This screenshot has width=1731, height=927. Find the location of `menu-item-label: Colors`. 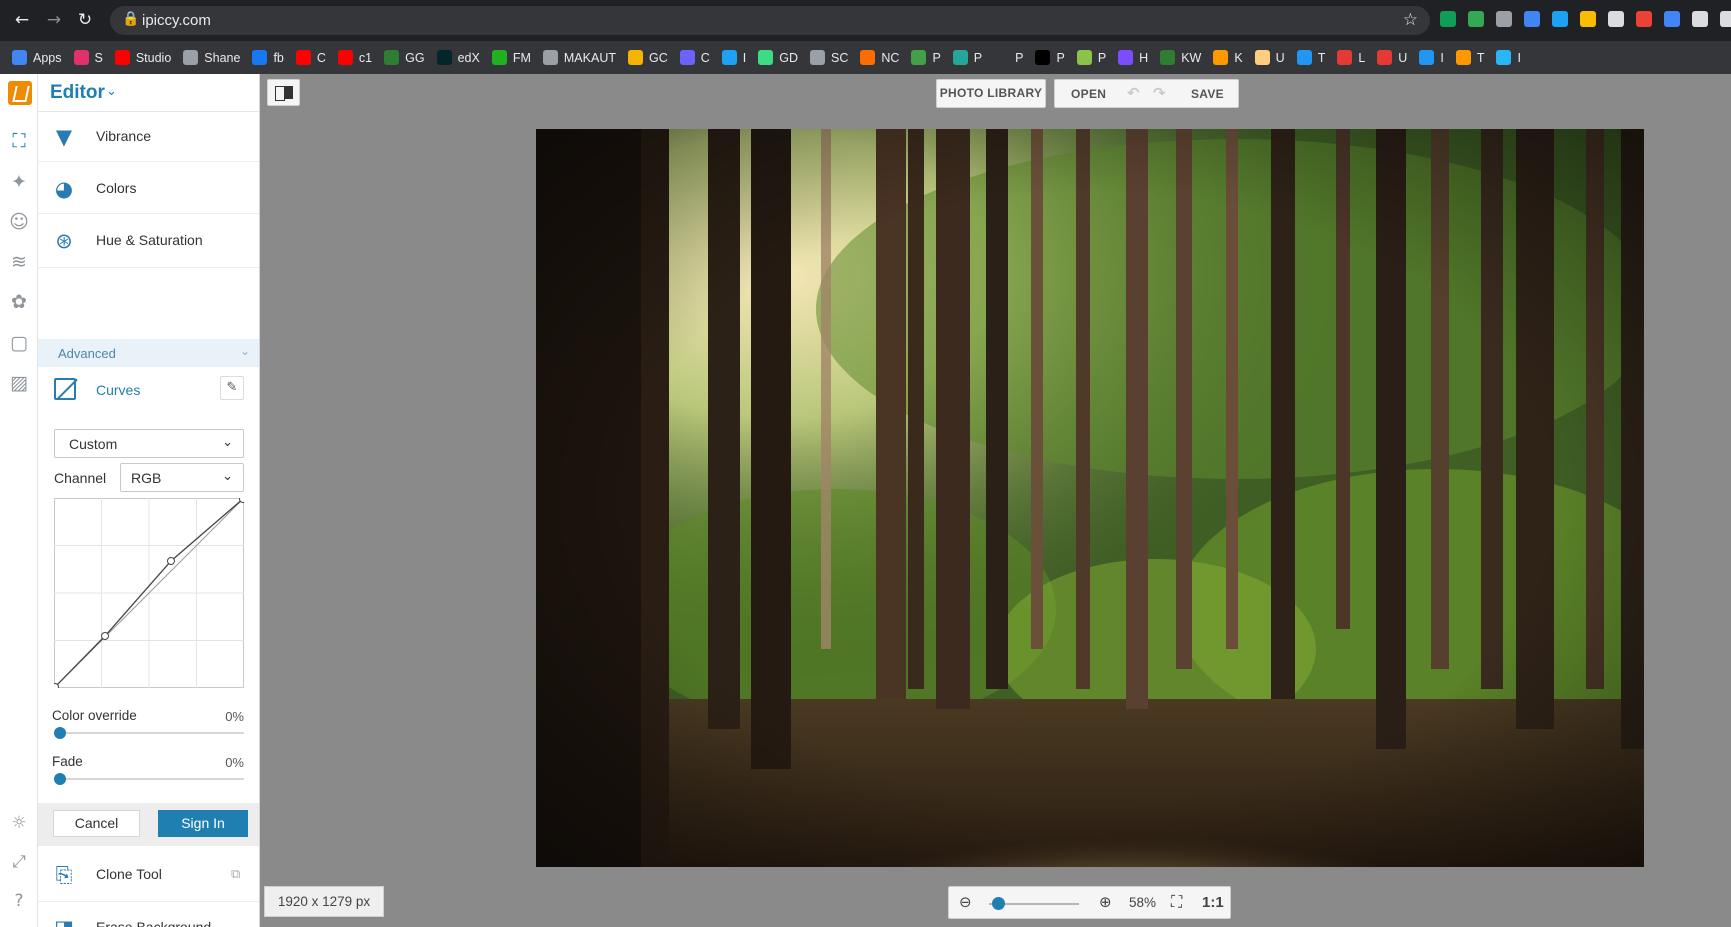

menu-item-label: Colors is located at coordinates (116, 188).